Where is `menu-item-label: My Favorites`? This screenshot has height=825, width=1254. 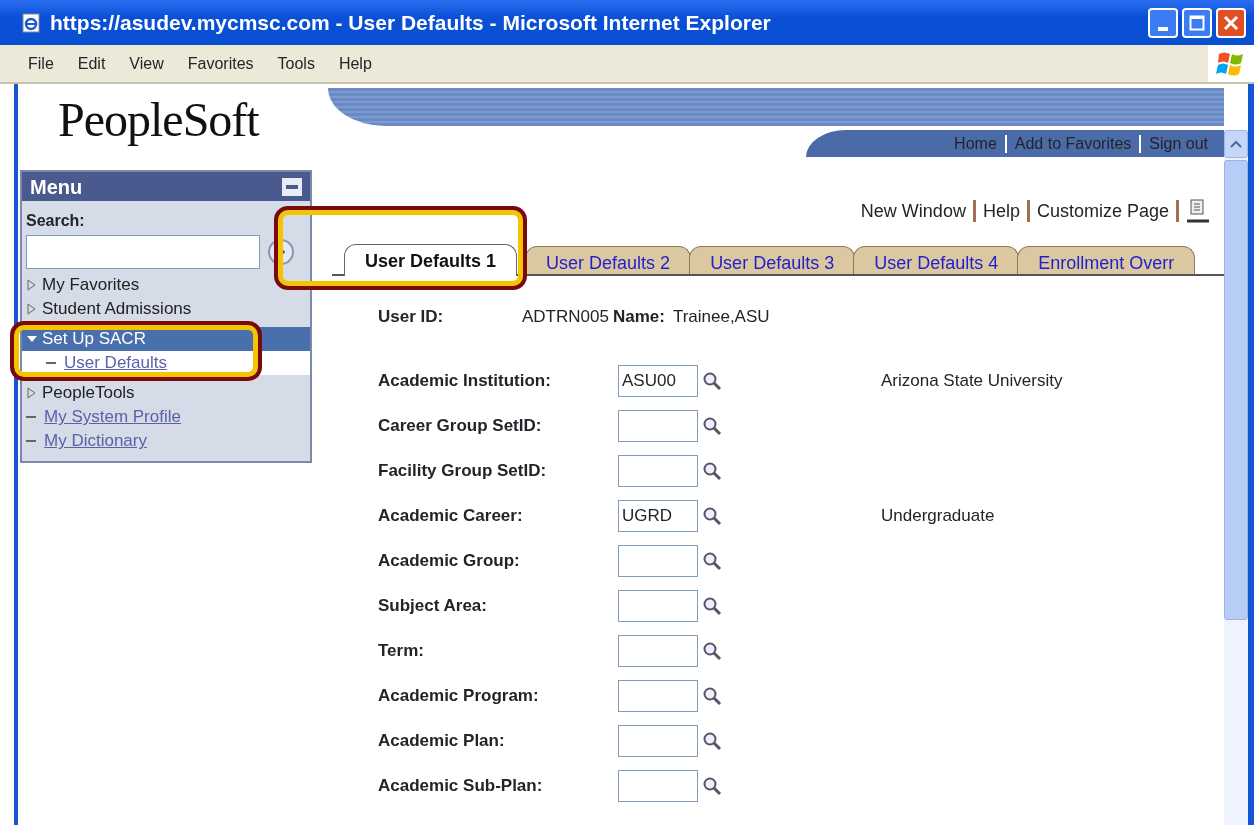 menu-item-label: My Favorites is located at coordinates (91, 285).